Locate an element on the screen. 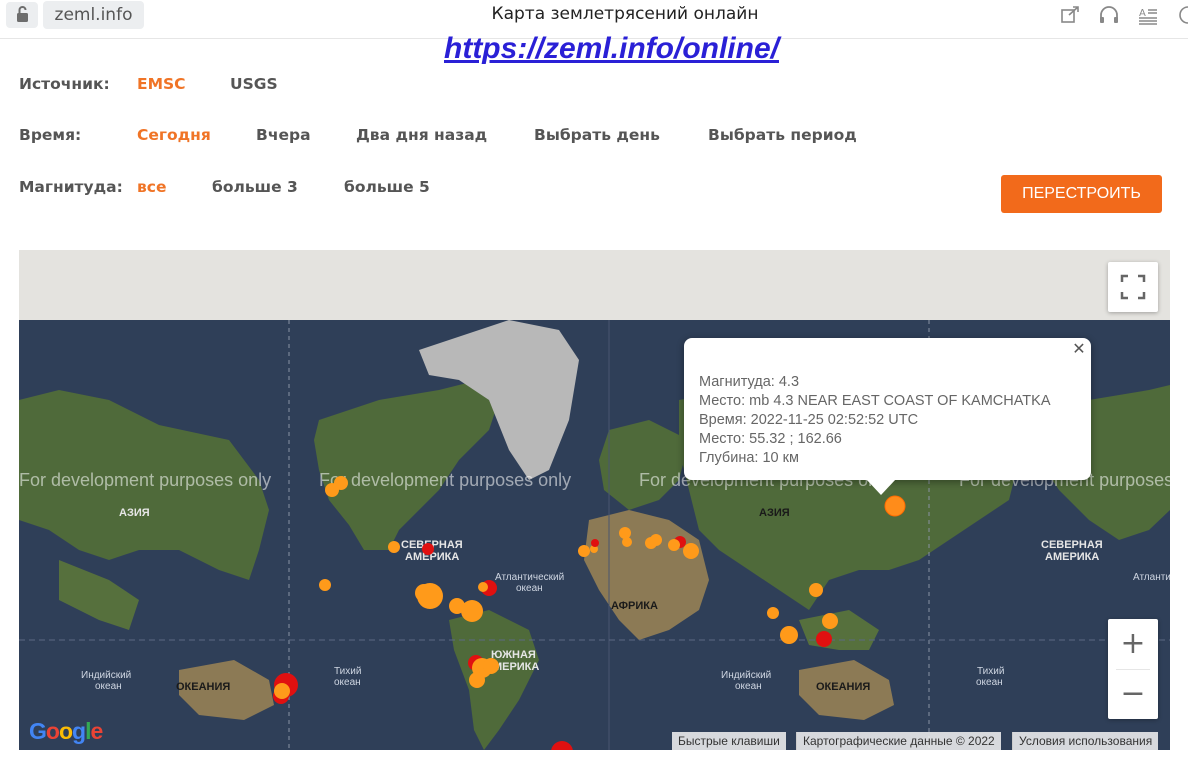 The width and height of the screenshot is (1188, 777). lock-icon is located at coordinates (22, 15).